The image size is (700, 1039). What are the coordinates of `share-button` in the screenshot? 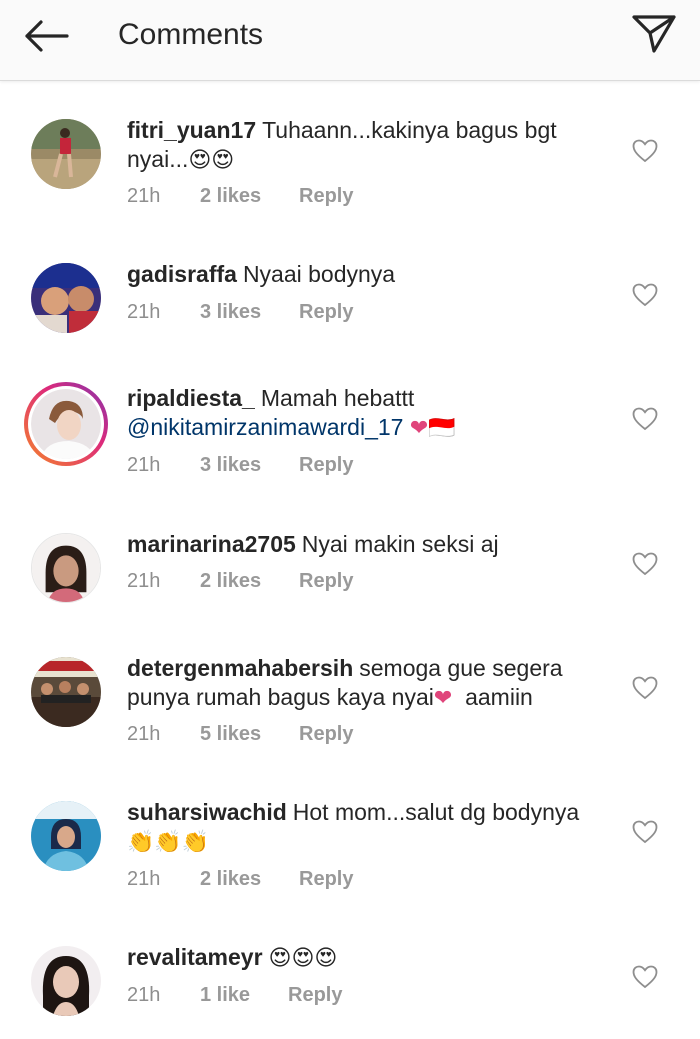 It's located at (654, 34).